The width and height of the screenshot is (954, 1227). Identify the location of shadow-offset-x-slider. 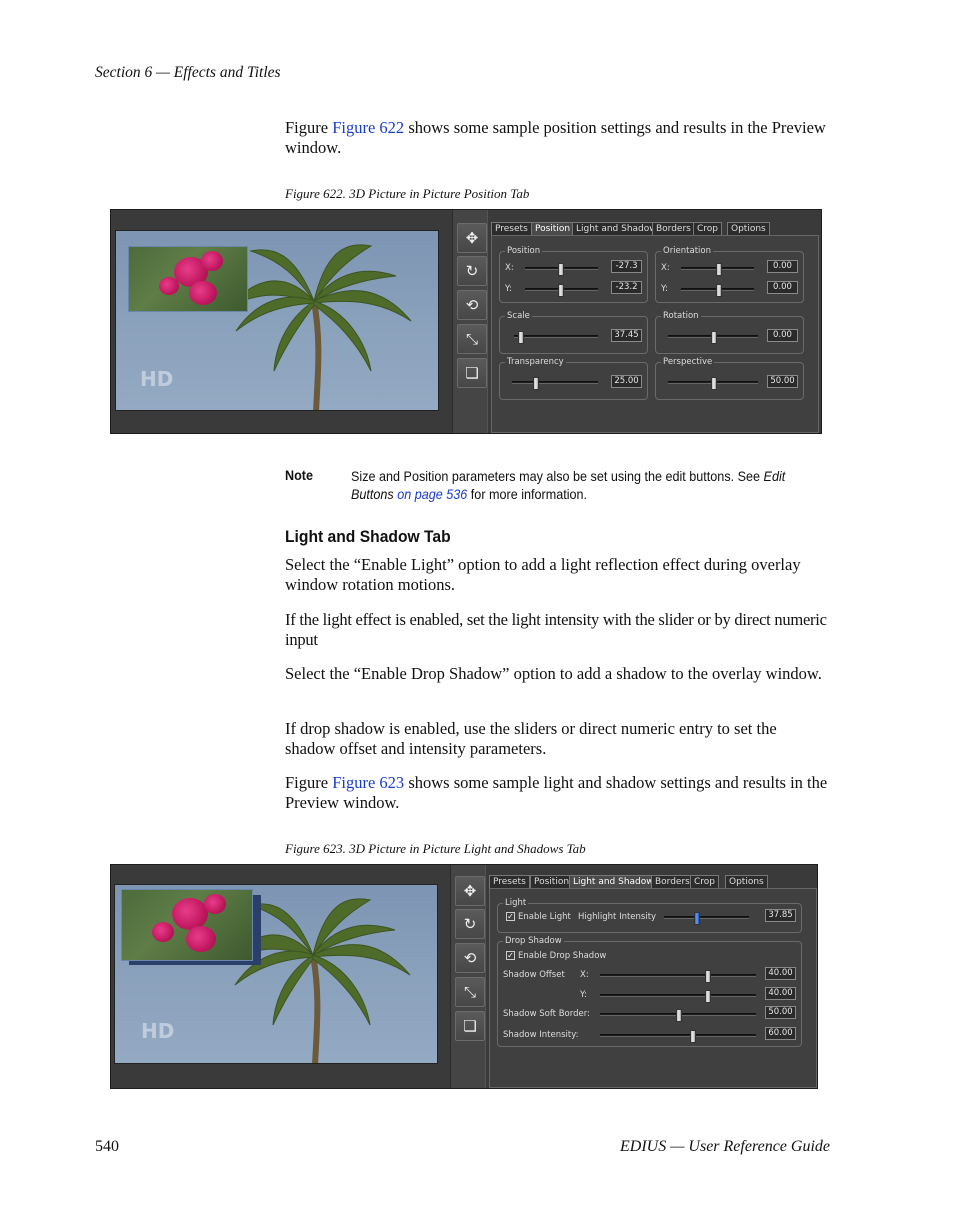
(678, 976).